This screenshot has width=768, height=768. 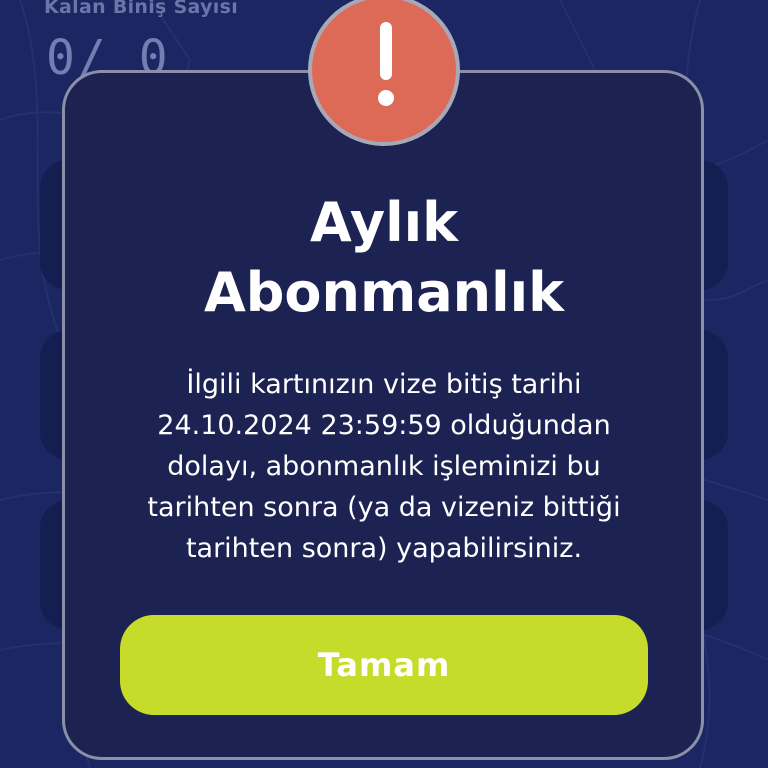 What do you see at coordinates (384, 665) in the screenshot?
I see `confirm-button: Tamam` at bounding box center [384, 665].